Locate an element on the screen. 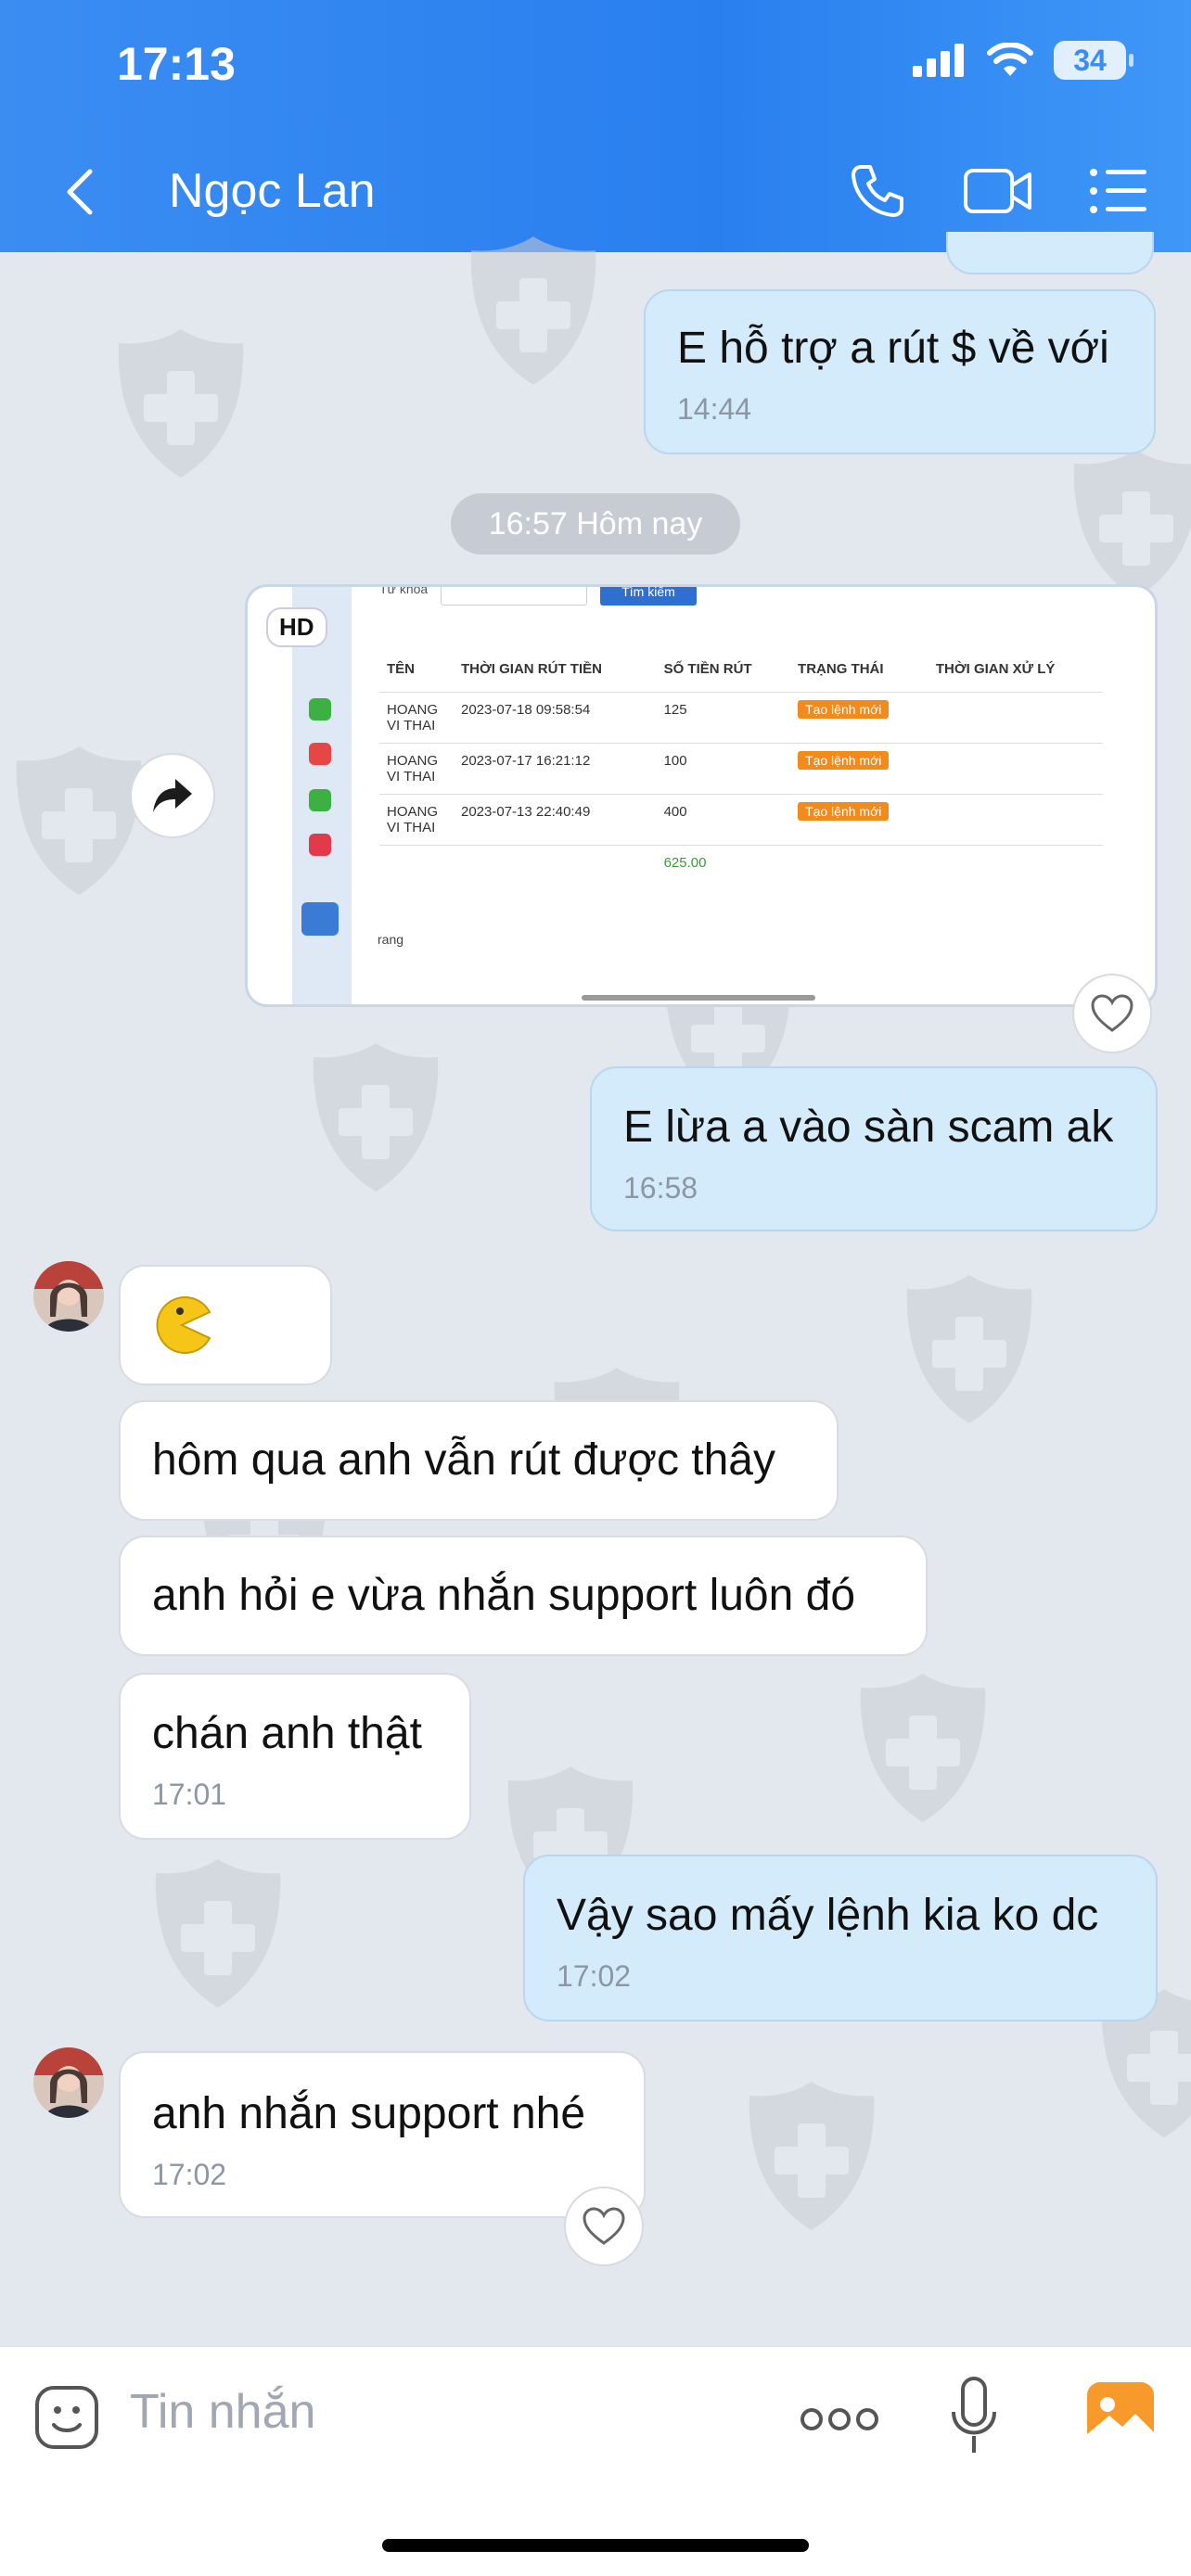  message-bubble-incoming: anh hỏi e vừa nhắn support luôn đó is located at coordinates (523, 1596).